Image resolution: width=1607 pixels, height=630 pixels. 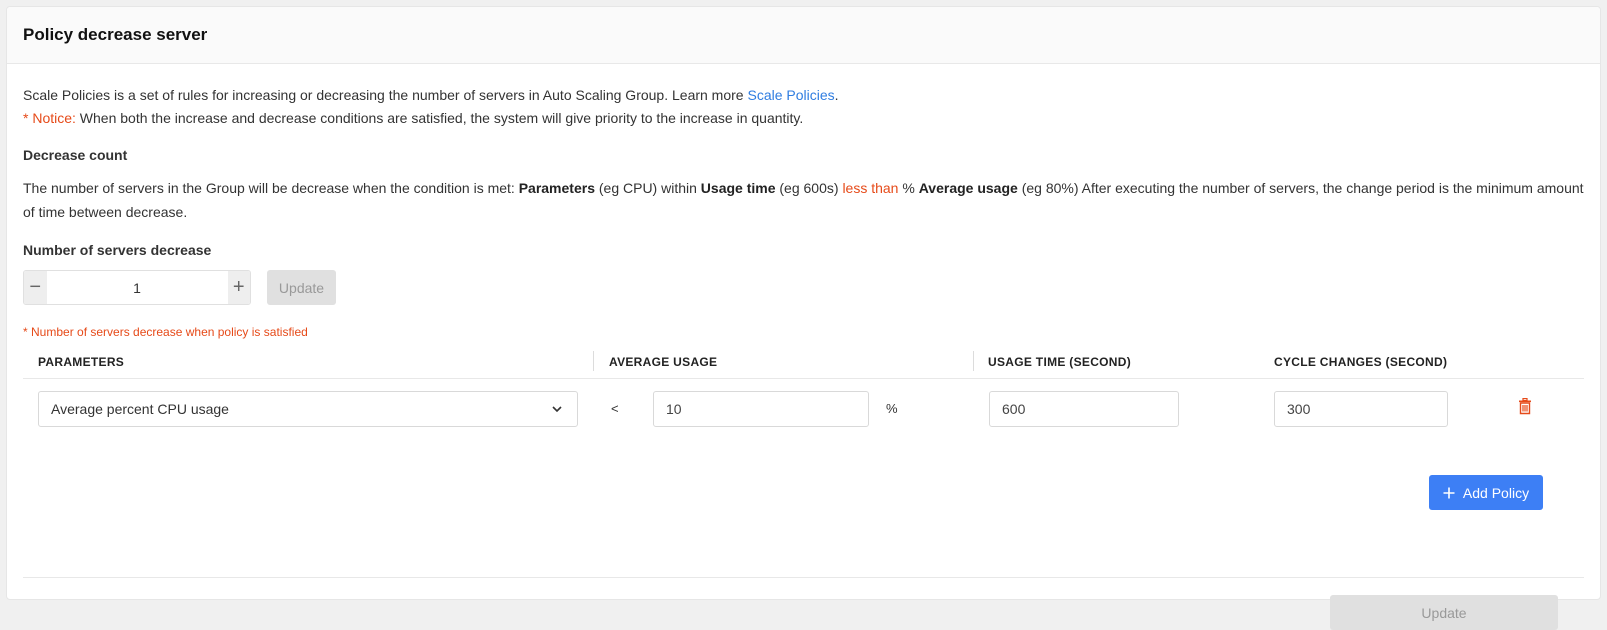 What do you see at coordinates (790, 95) in the screenshot?
I see `scale-policies-link: Scale Policies` at bounding box center [790, 95].